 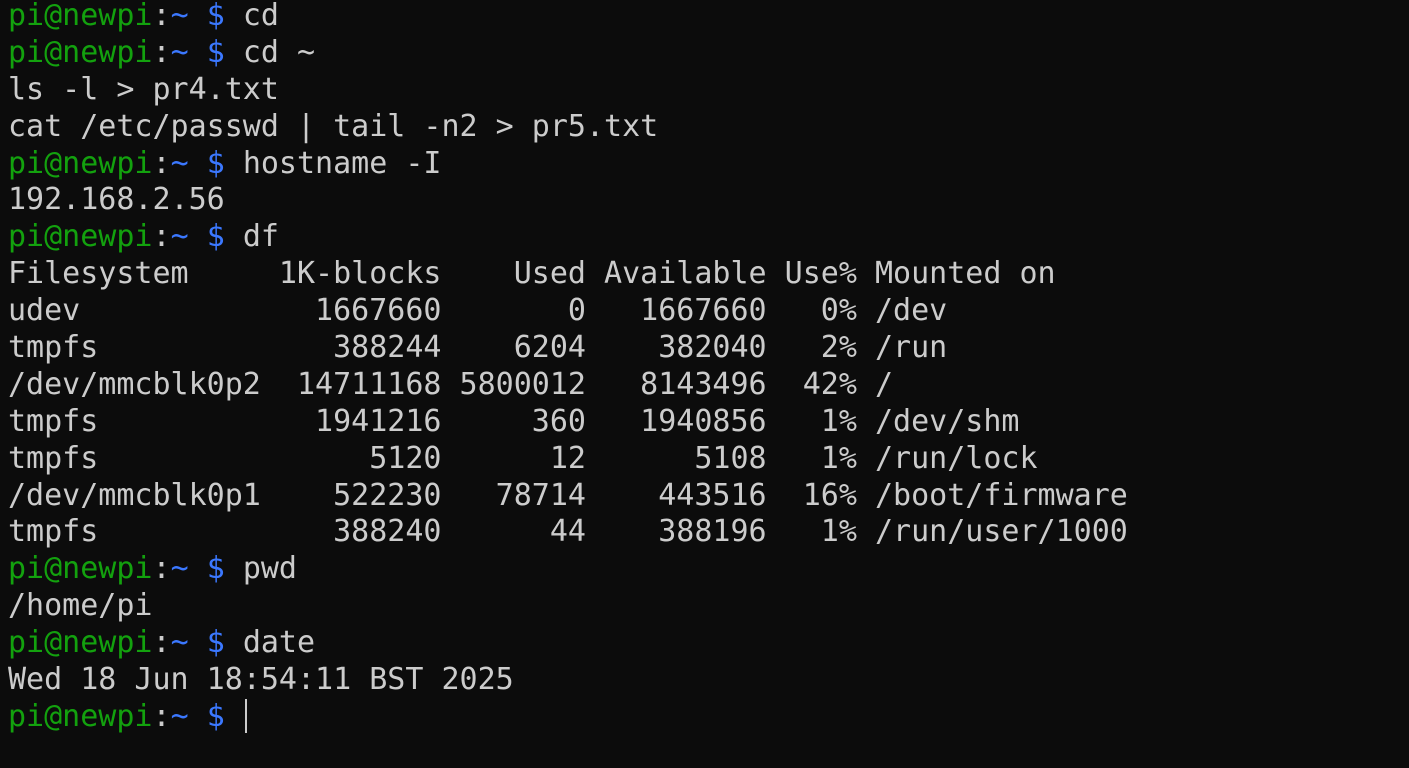 What do you see at coordinates (704, 53) in the screenshot?
I see `prompt-line: pi@newpi:~ $ cd ~` at bounding box center [704, 53].